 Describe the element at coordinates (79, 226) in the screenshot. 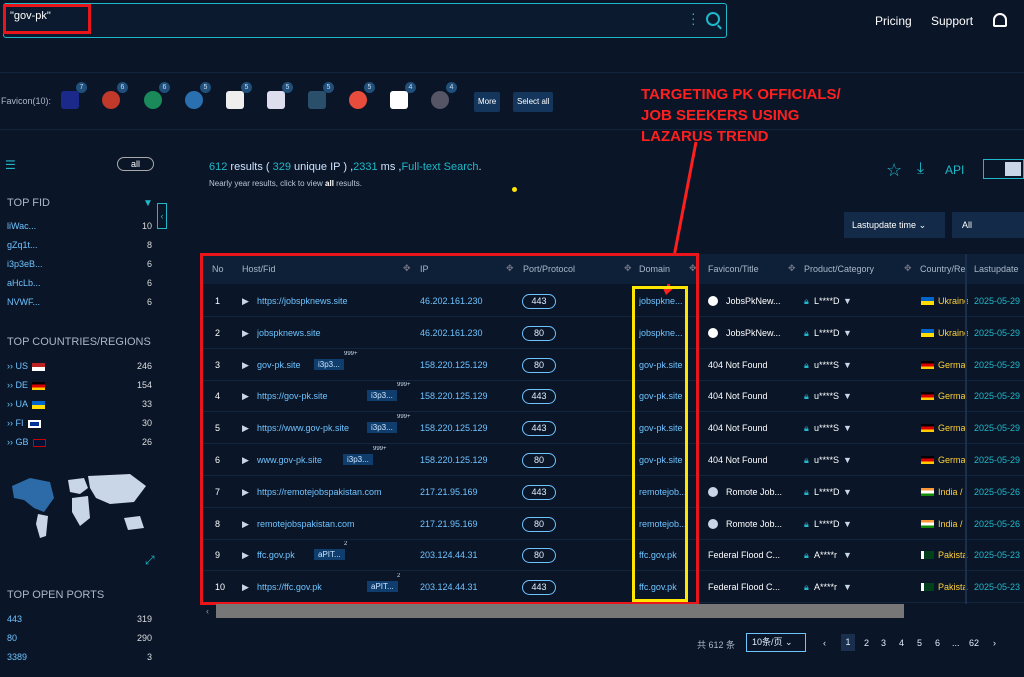

I see `top-fid-item: liWac... 10` at that location.